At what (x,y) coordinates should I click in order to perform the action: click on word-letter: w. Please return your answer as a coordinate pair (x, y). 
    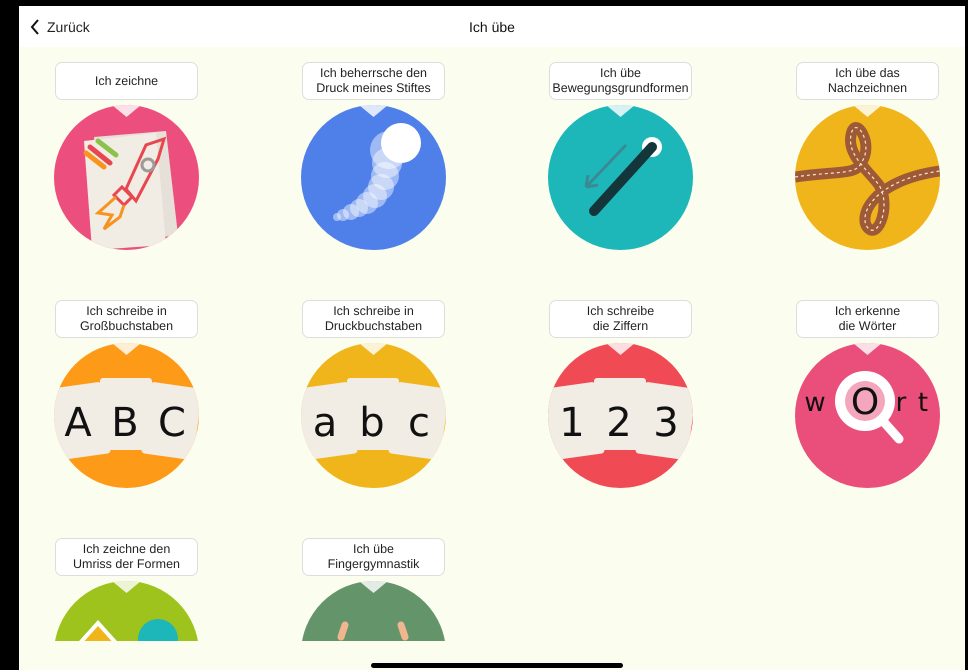
    Looking at the image, I should click on (815, 403).